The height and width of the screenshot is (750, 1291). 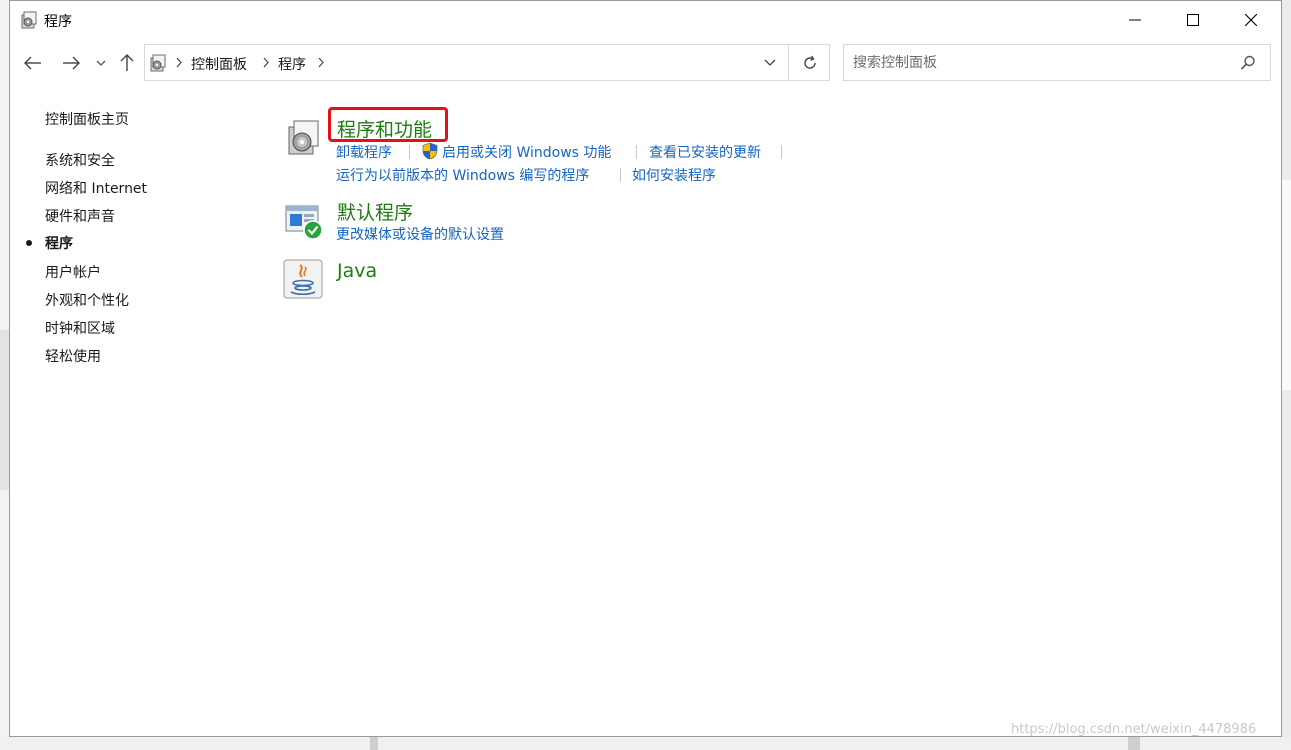 I want to click on default-programs-title: 默认程序, so click(x=375, y=211).